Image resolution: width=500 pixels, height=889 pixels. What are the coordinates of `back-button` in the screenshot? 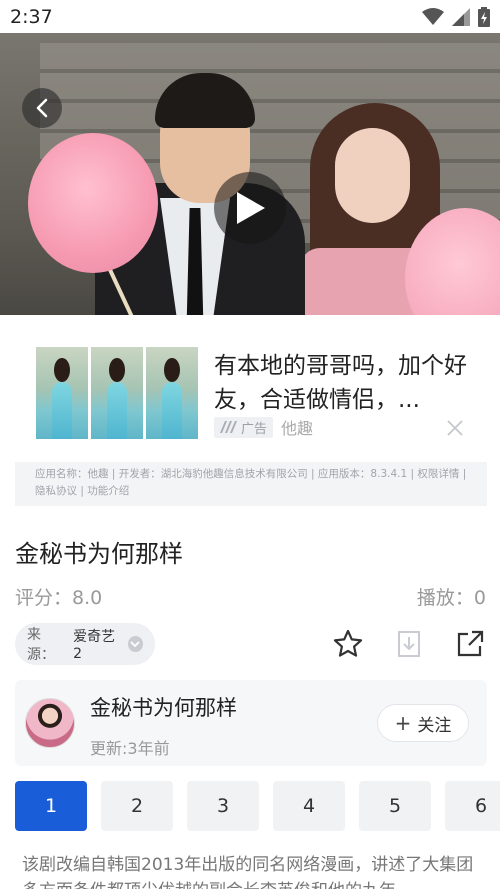 It's located at (42, 108).